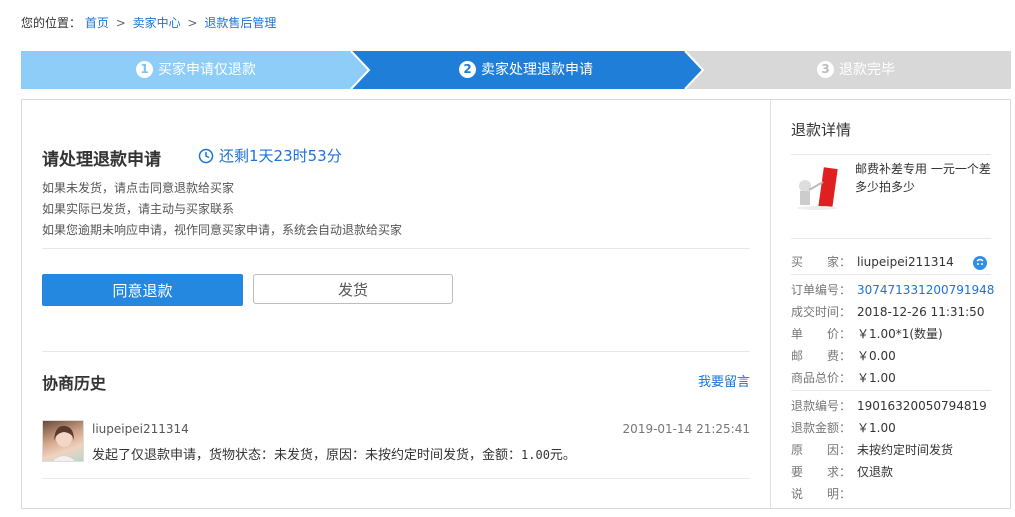 Image resolution: width=1015 pixels, height=517 pixels. I want to click on refund-reason-row: 原 因： 未按约定时间发货, so click(896, 450).